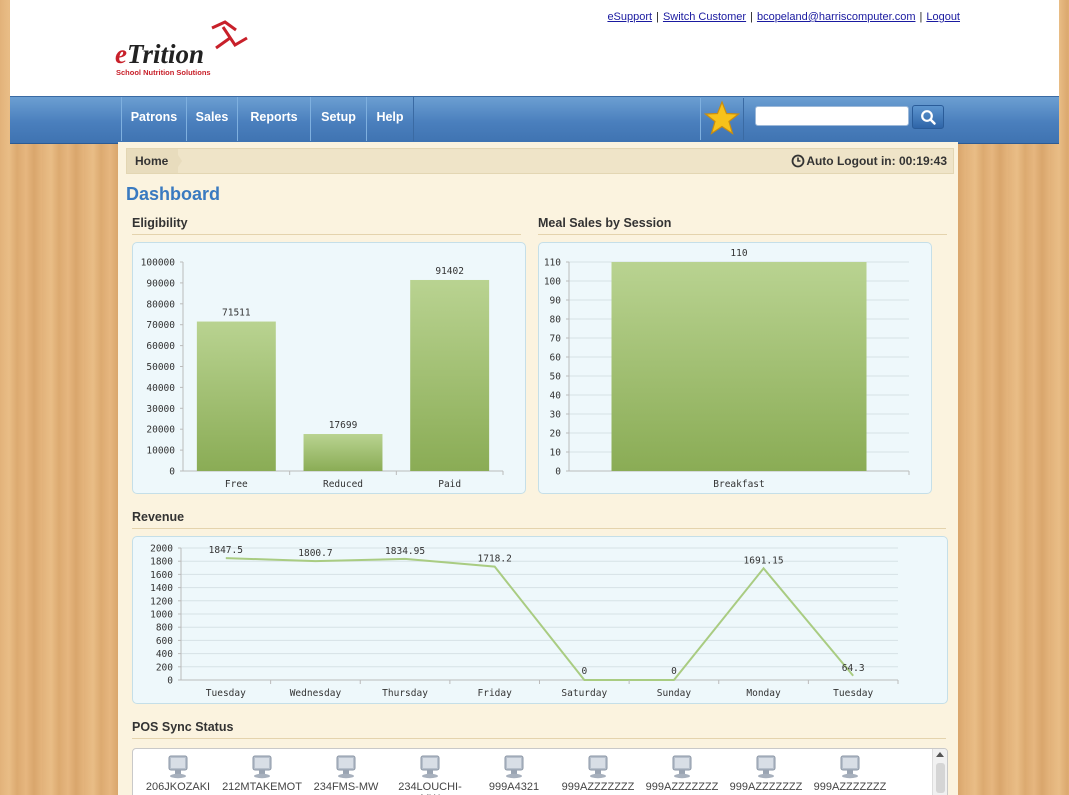 The image size is (1069, 795). Describe the element at coordinates (430, 788) in the screenshot. I see `pos-terminal-label: 234LOUCHI-MW` at that location.